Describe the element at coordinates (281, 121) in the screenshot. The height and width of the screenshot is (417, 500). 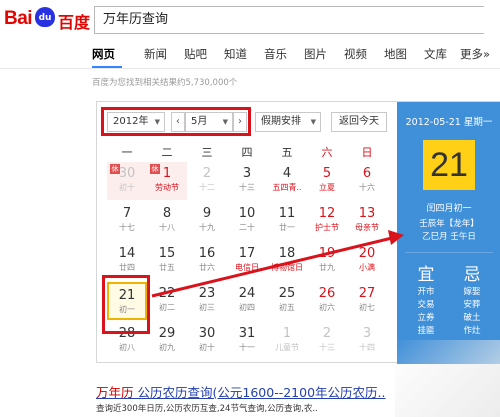
I see `holiday-select-label: 假期安排` at that location.